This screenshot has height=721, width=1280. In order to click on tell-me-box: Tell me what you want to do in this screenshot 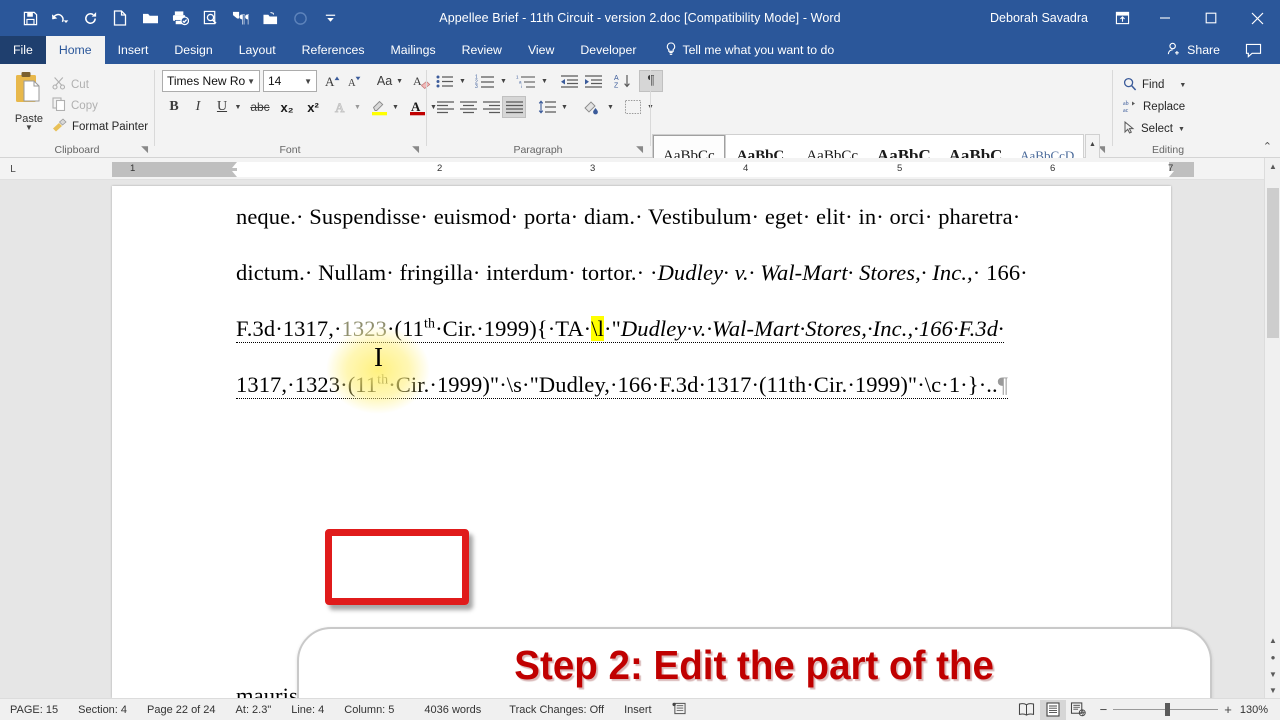, I will do `click(741, 50)`.